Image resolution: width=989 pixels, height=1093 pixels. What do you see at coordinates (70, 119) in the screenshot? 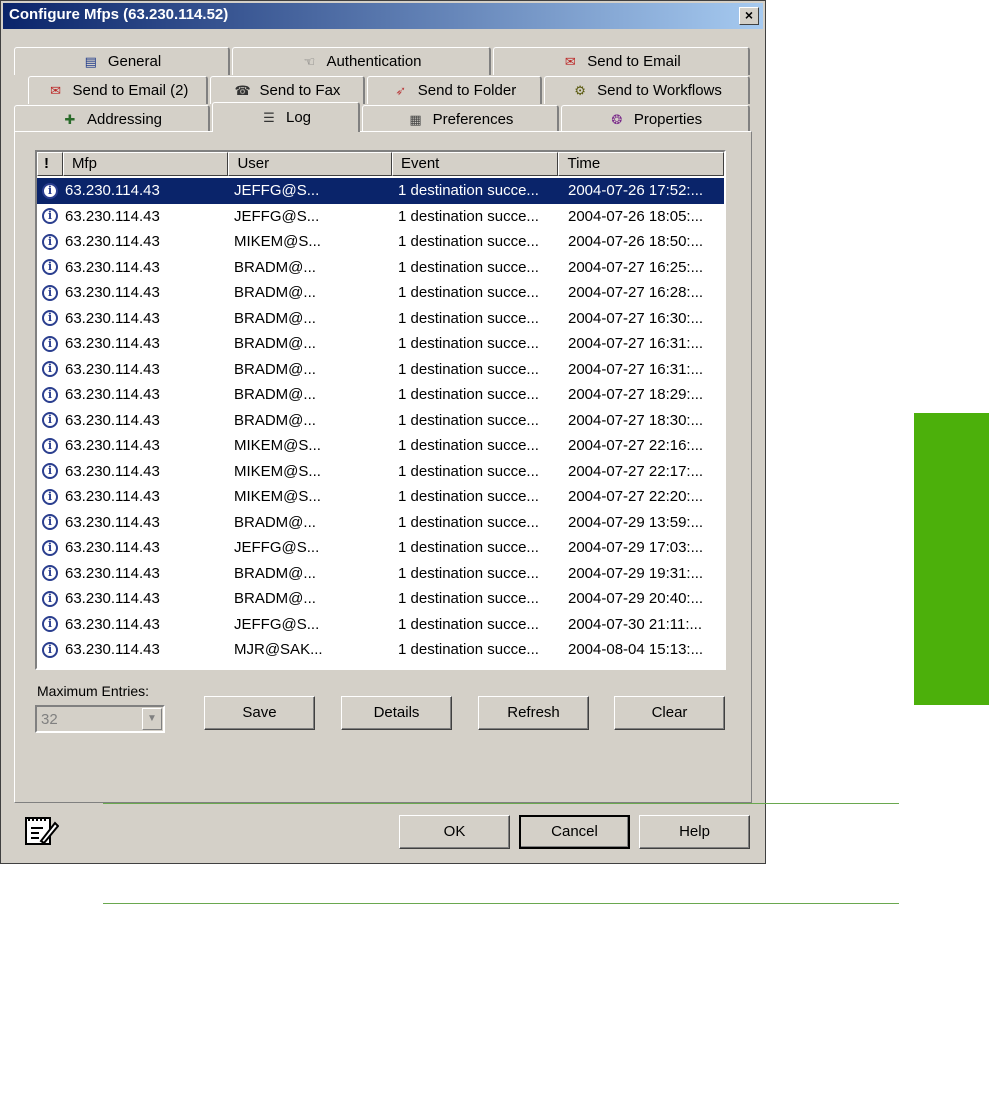
I see `addressing-icon: ✚` at bounding box center [70, 119].